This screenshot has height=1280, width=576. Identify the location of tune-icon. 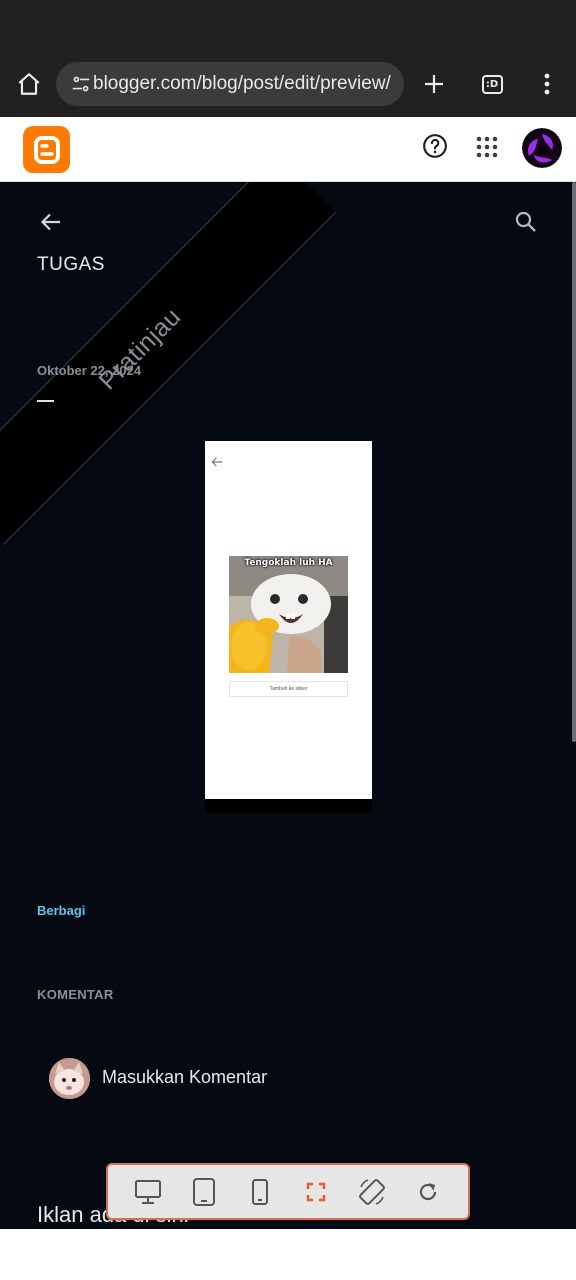
(81, 84).